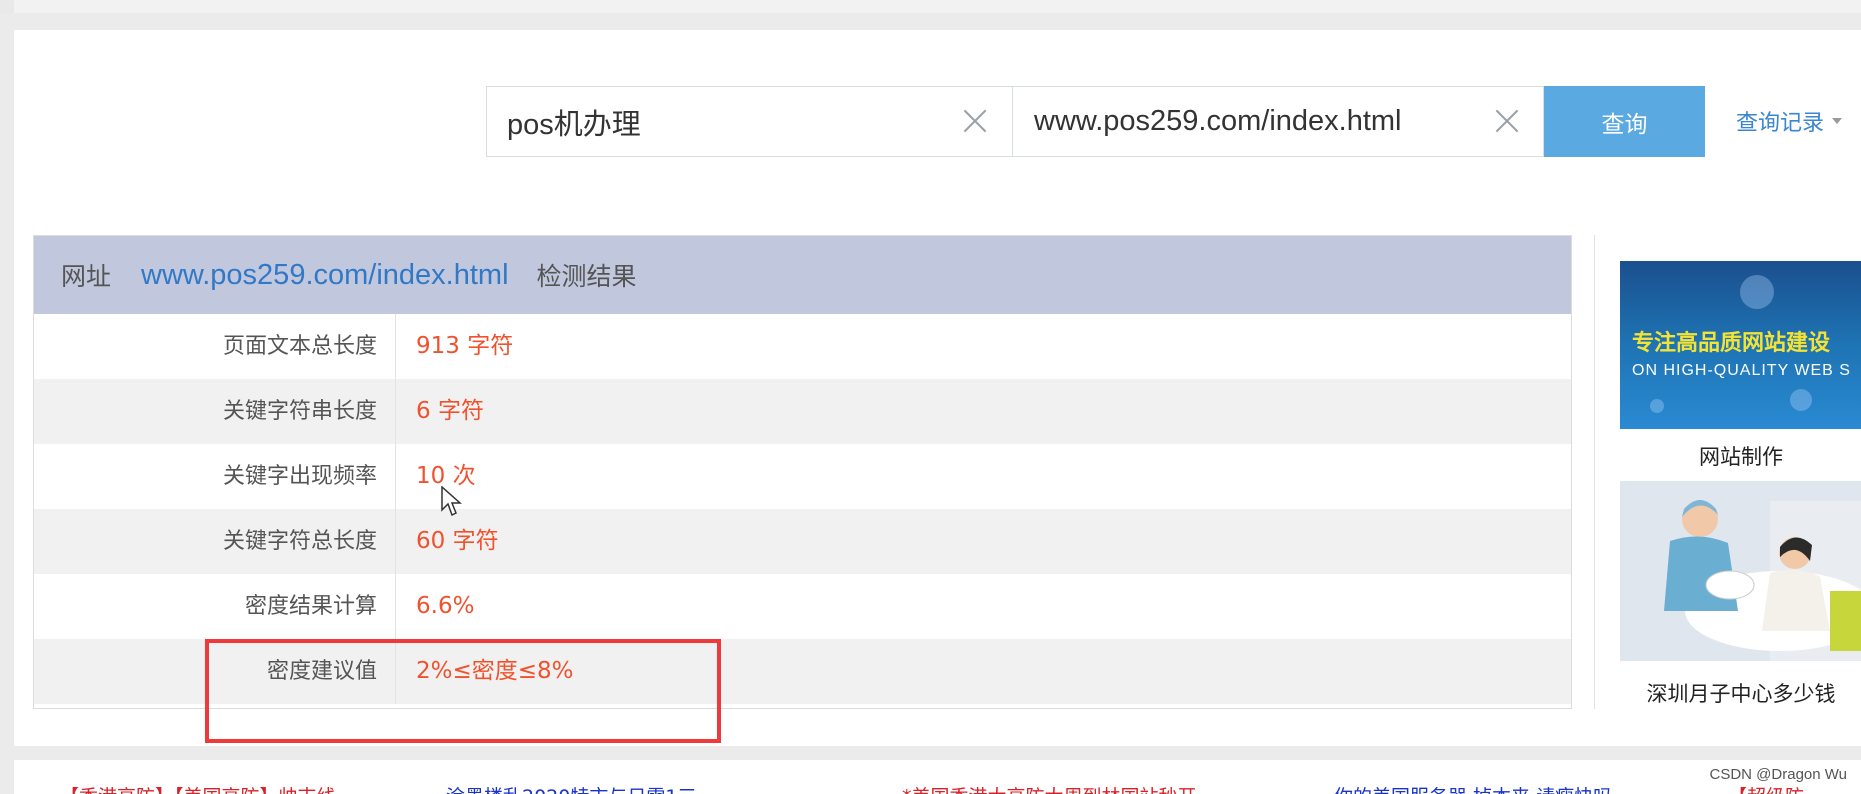 This screenshot has height=794, width=1861. What do you see at coordinates (586, 276) in the screenshot?
I see `header-suffix: 检测结果` at bounding box center [586, 276].